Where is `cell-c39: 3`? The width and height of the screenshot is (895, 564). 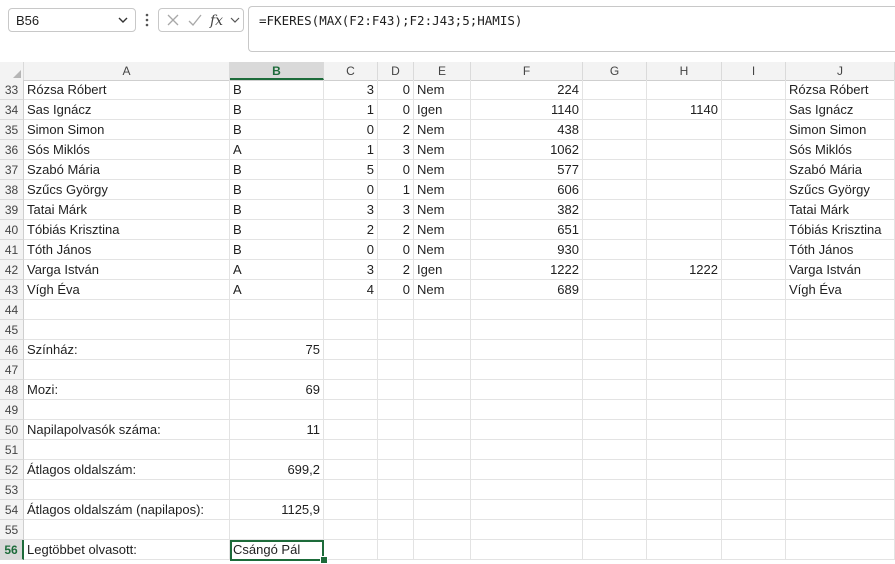 cell-c39: 3 is located at coordinates (351, 210).